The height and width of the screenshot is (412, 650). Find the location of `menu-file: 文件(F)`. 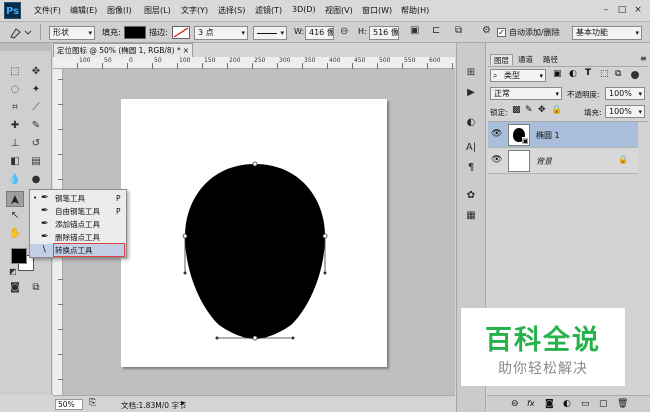

menu-file: 文件(F) is located at coordinates (47, 10).